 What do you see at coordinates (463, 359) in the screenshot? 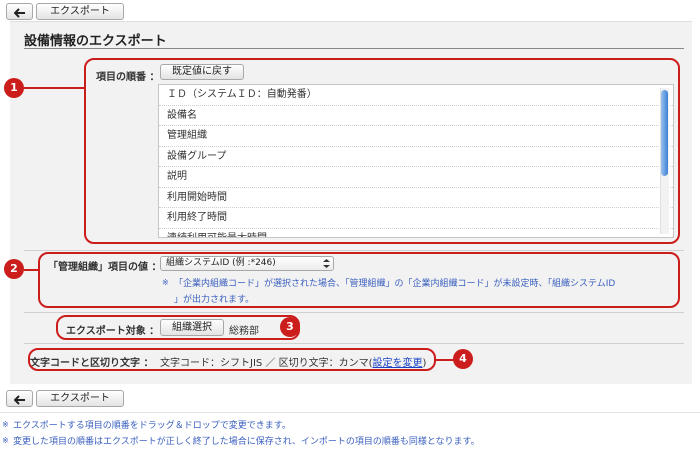
I see `annotation-badge-4: 4` at bounding box center [463, 359].